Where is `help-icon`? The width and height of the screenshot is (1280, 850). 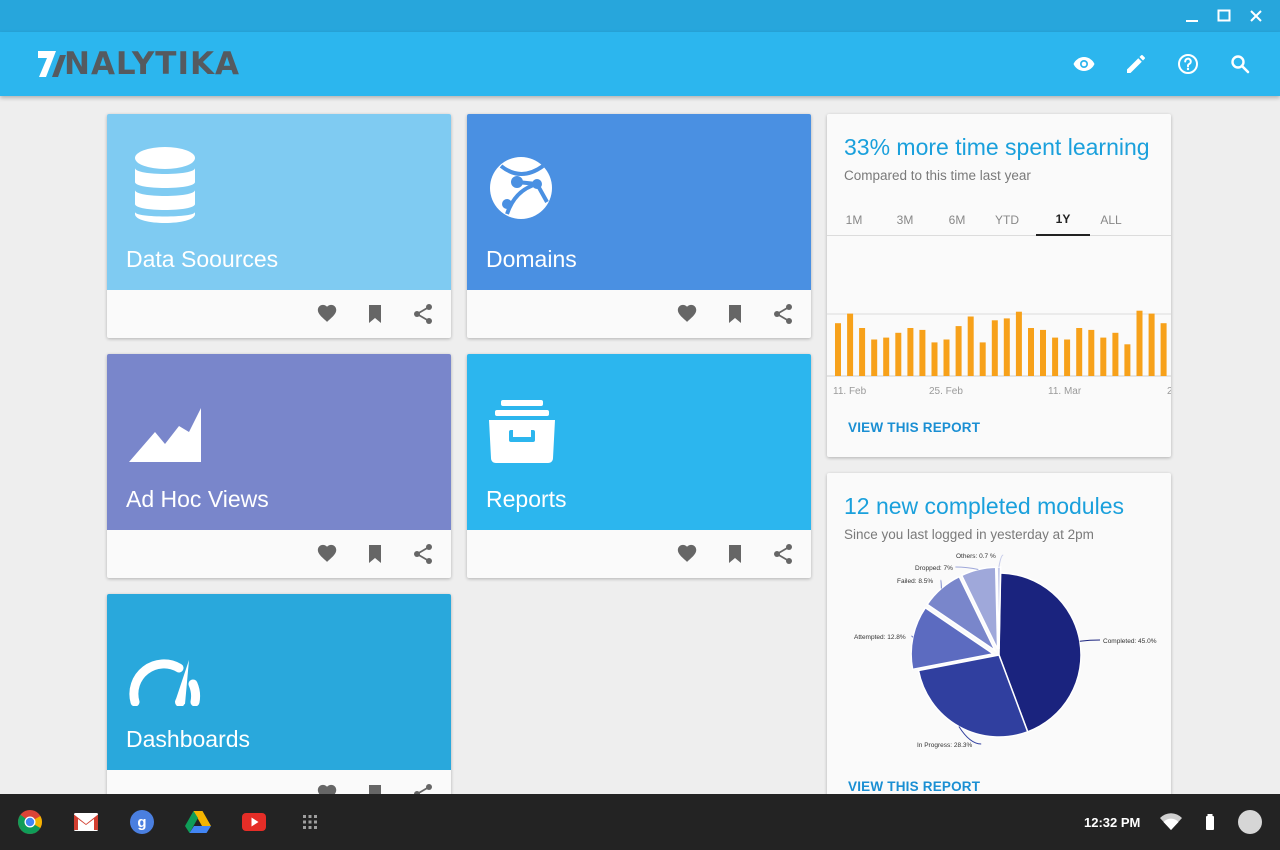
help-icon is located at coordinates (1188, 64).